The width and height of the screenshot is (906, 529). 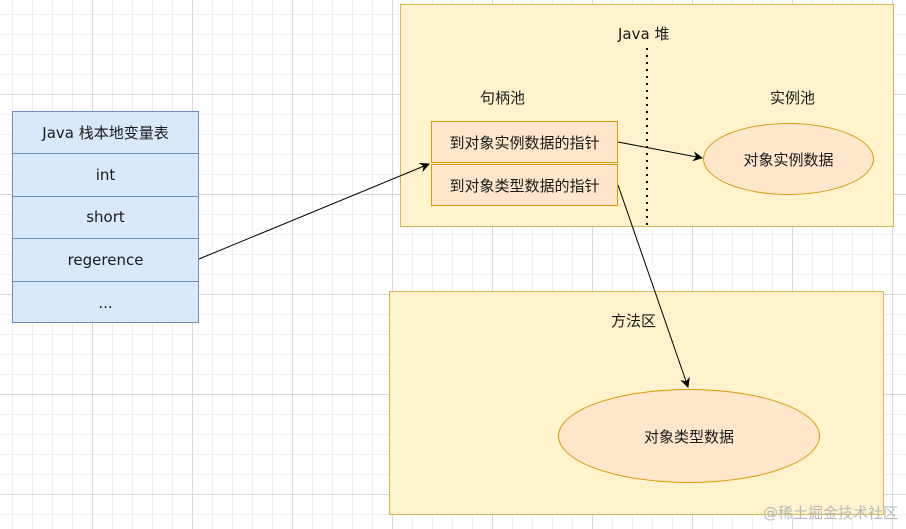 I want to click on type-data-label: 对象类型数据, so click(x=688, y=436).